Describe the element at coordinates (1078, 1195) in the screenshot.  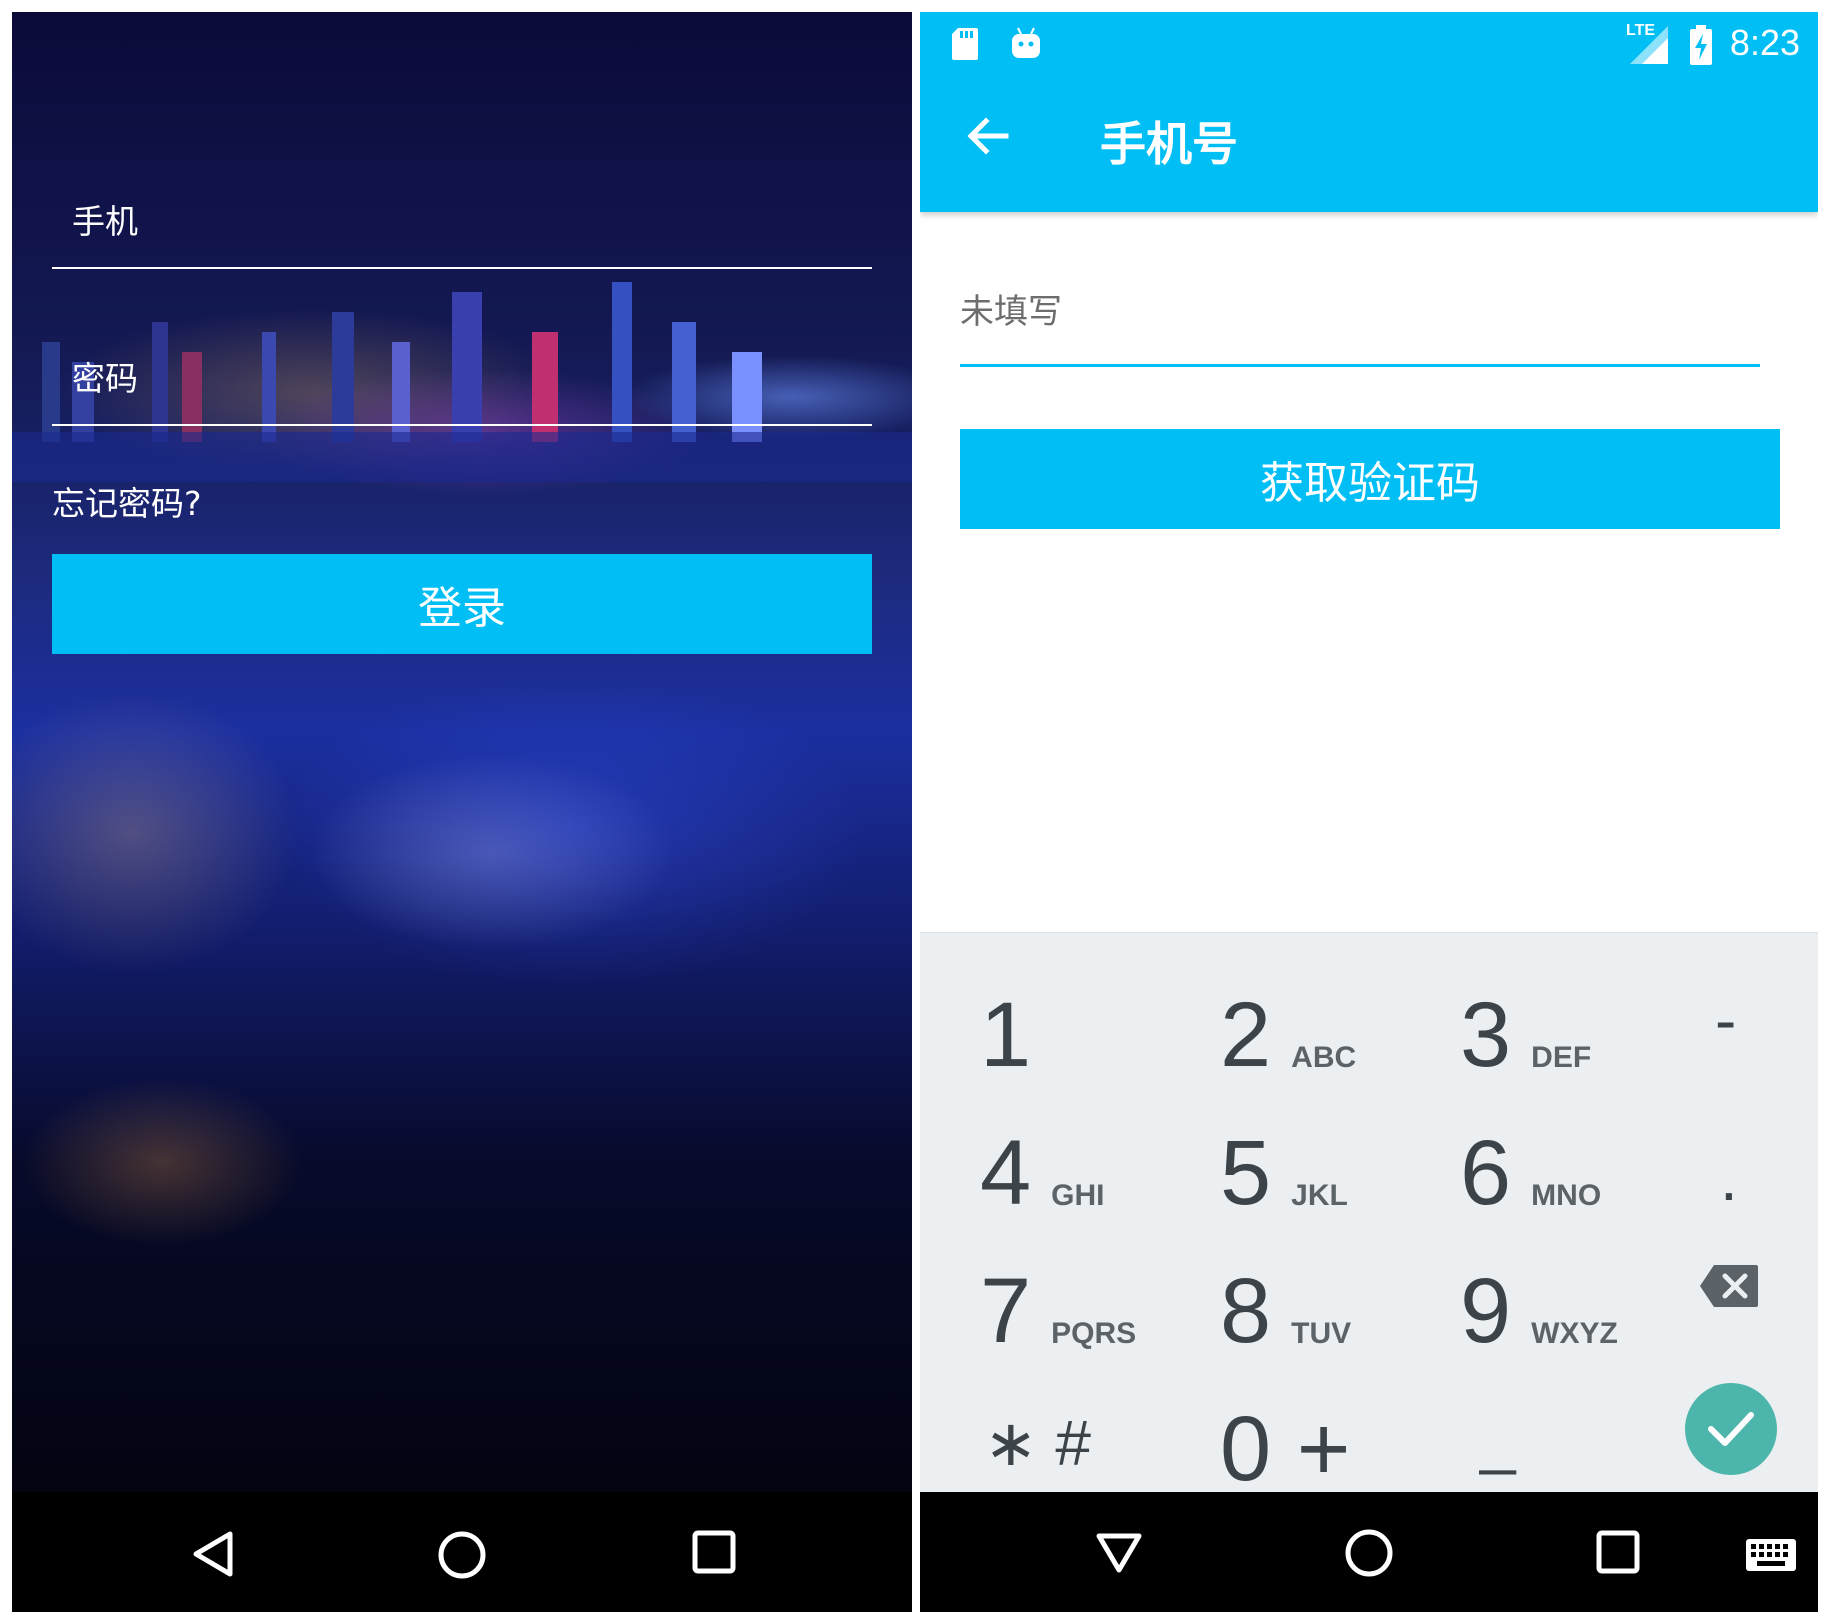
I see `key-letters: GHI` at that location.